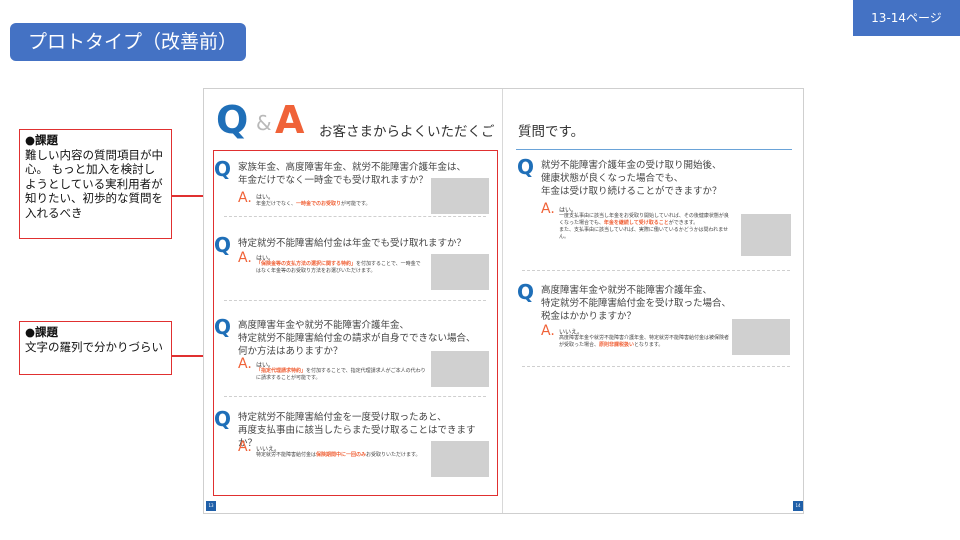 The height and width of the screenshot is (540, 960). Describe the element at coordinates (407, 132) in the screenshot. I see `spread-header-left: お客さまからよくいただくご` at that location.